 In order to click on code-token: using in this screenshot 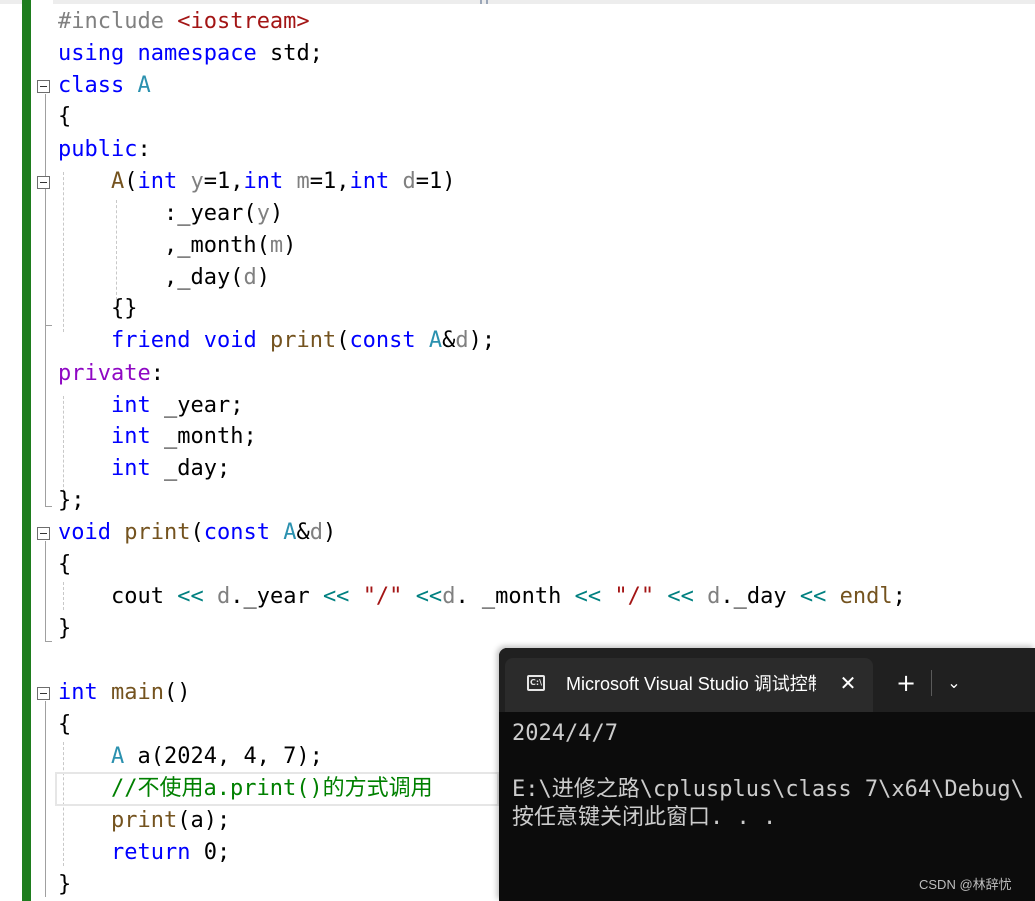, I will do `click(91, 53)`.